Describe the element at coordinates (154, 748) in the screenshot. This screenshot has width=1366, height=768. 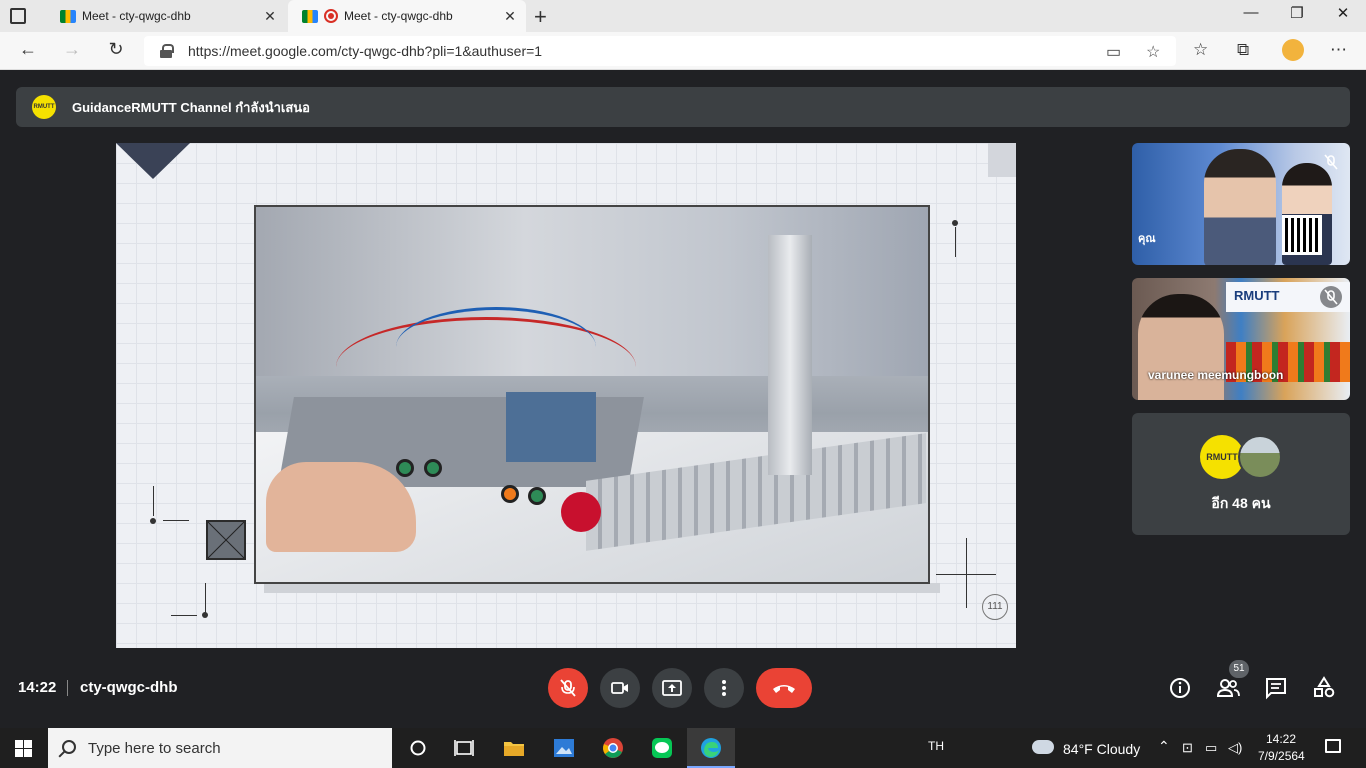
I see `taskbar-search-placeholder: Type here to search` at that location.